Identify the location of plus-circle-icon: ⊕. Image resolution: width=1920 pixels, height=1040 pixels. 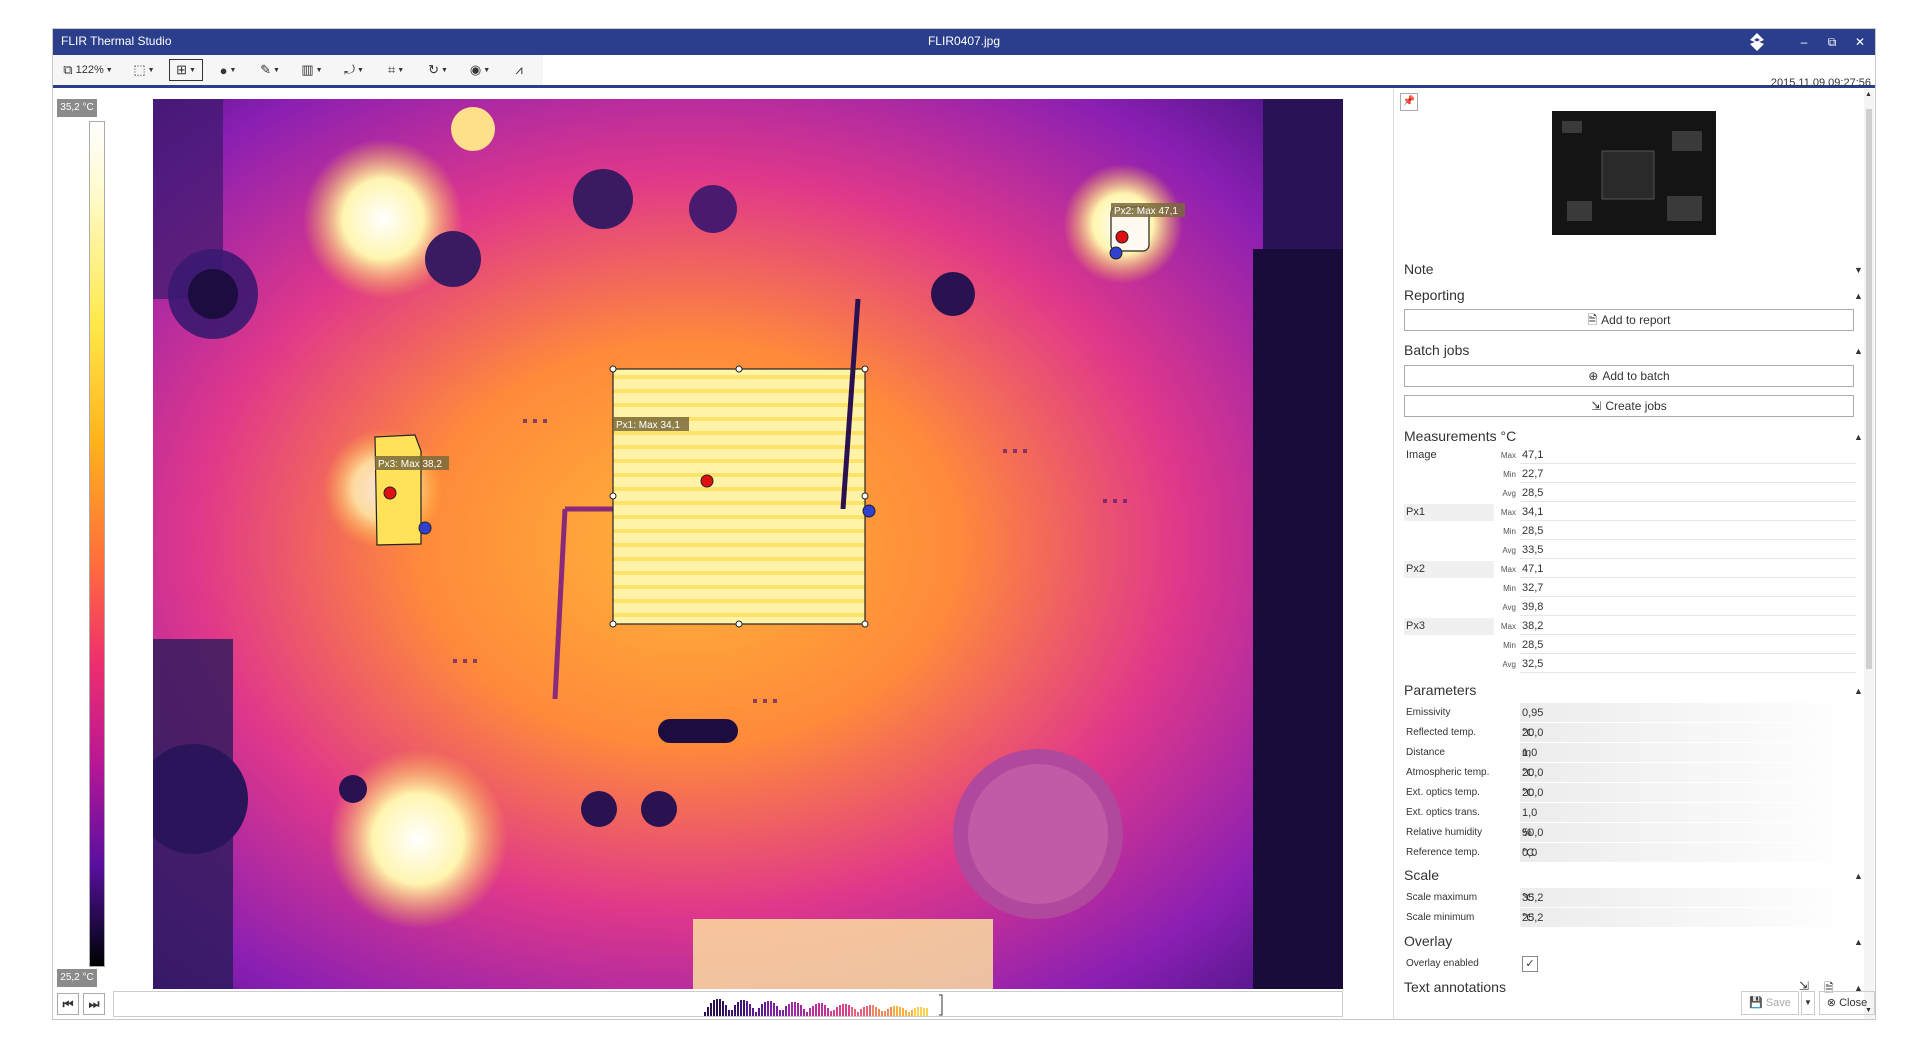
(1593, 376).